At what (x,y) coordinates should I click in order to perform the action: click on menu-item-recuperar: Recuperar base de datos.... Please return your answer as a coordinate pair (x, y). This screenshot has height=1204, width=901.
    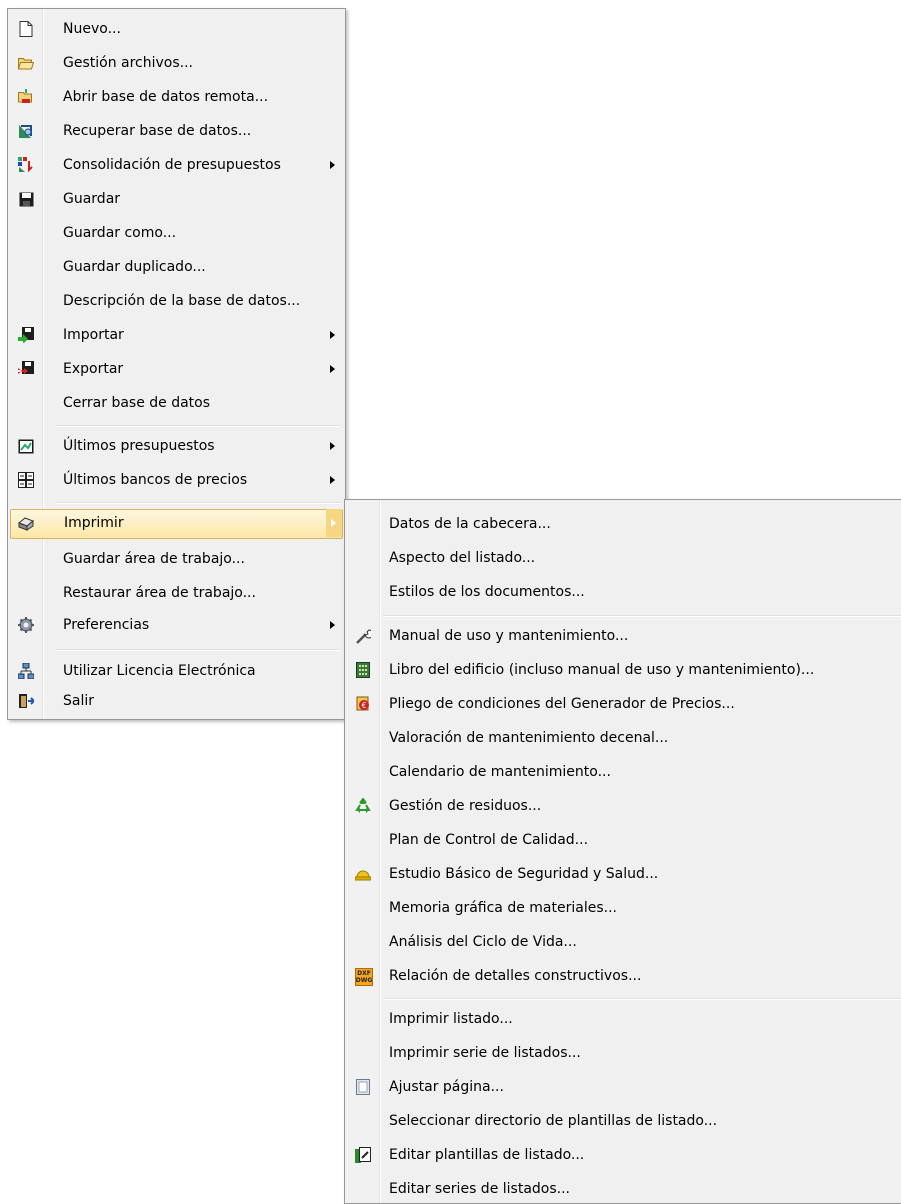
    Looking at the image, I should click on (176, 131).